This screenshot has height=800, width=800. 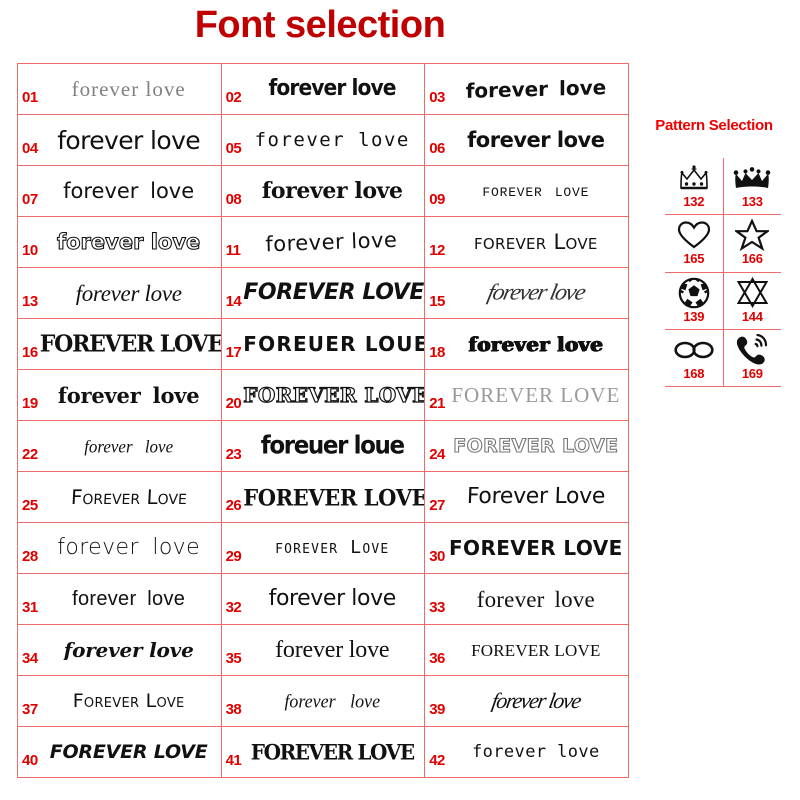 I want to click on font-option-13: 13 forever love, so click(x=119, y=293).